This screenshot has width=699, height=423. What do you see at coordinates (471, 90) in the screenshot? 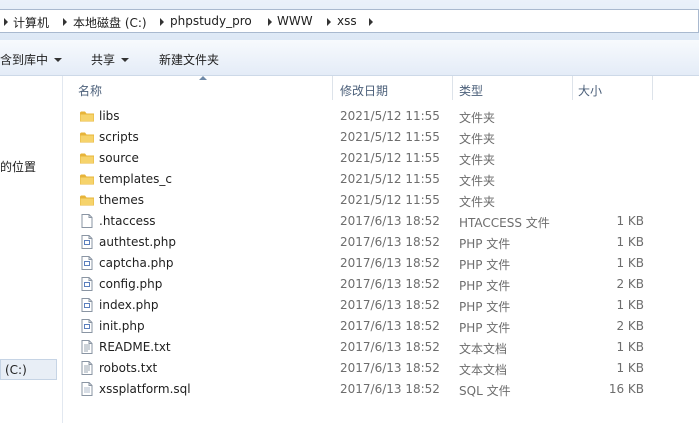
I see `column-header-type: 类型` at bounding box center [471, 90].